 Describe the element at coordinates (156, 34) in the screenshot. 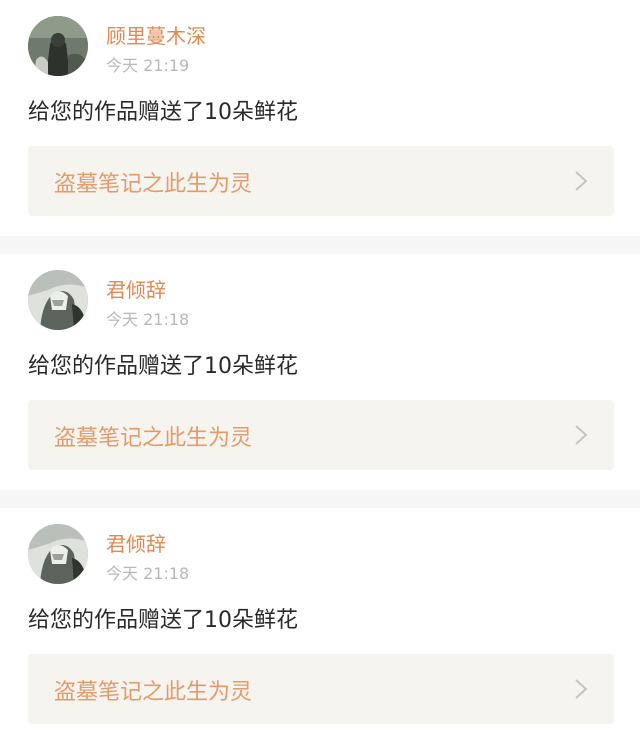

I see `username: 顾里蔓木深` at that location.